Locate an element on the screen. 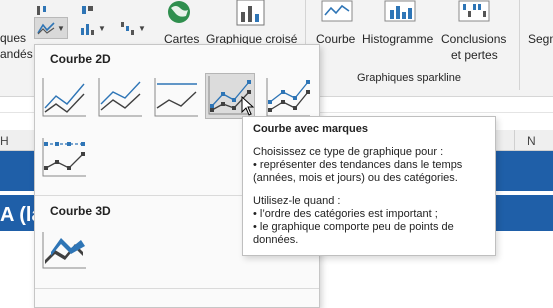 This screenshot has width=553, height=308. stacked-line-with-markers-chart-option is located at coordinates (288, 98).